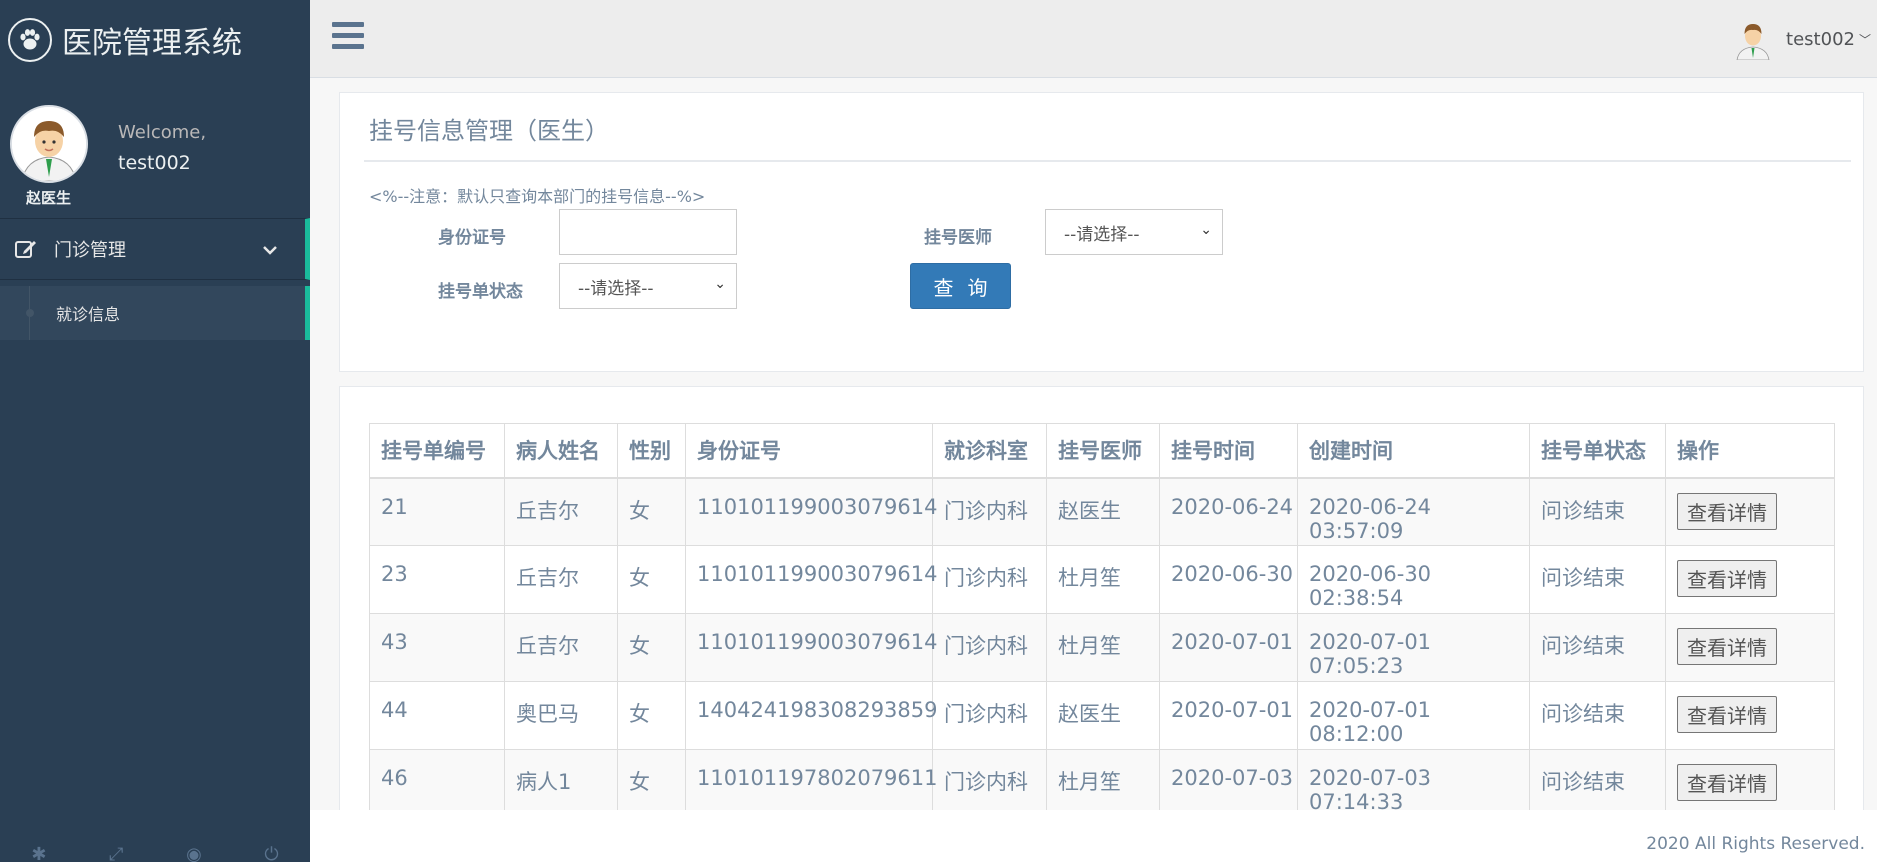  I want to click on brand: 医院管理系统, so click(155, 40).